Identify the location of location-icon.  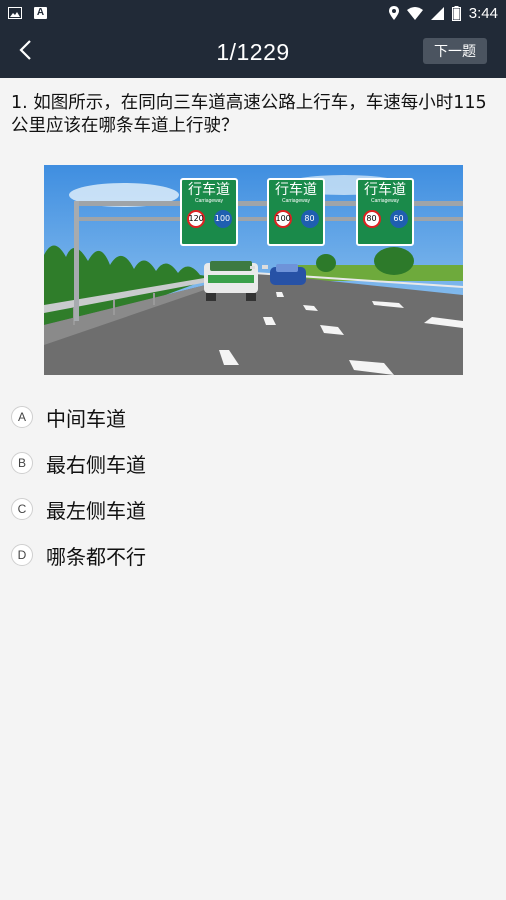
(393, 13).